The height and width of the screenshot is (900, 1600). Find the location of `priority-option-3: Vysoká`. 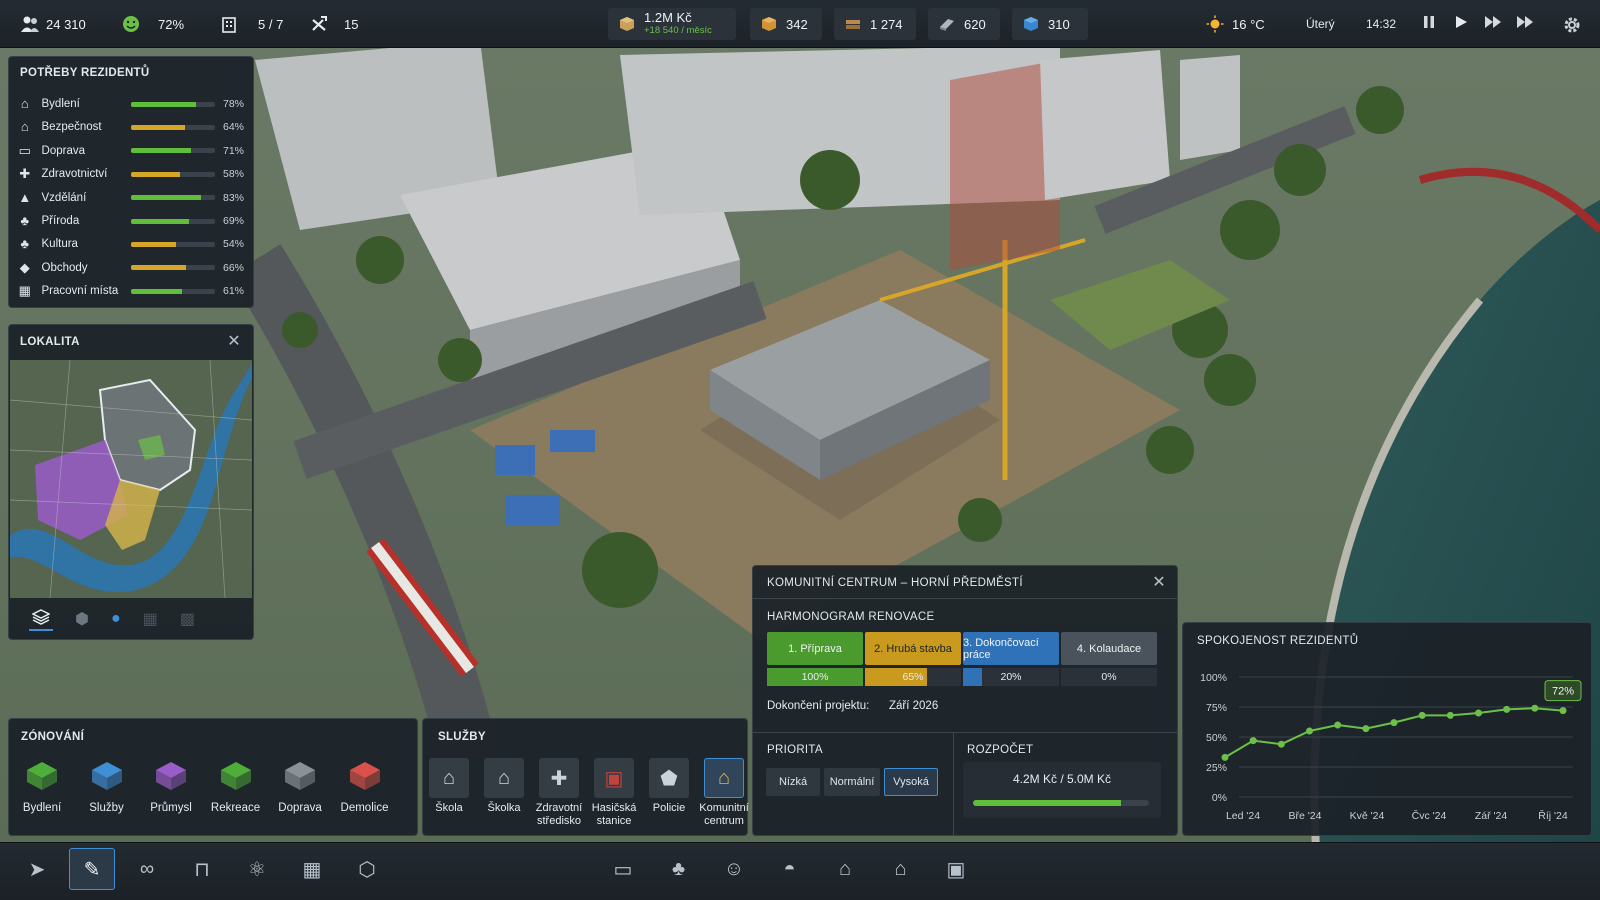

priority-option-3: Vysoká is located at coordinates (911, 782).